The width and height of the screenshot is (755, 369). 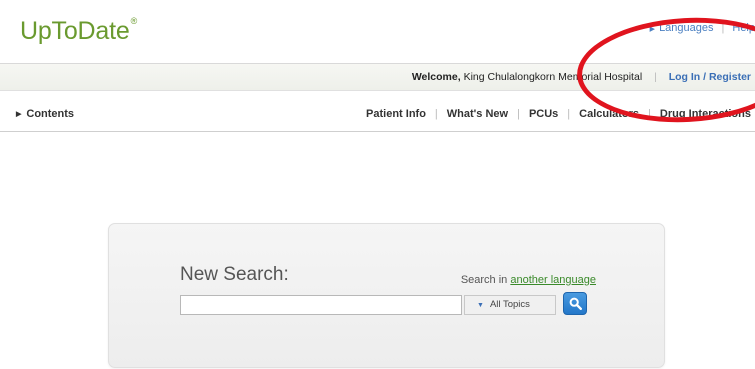 I want to click on contents-menu: ▶ Contents, so click(x=45, y=114).